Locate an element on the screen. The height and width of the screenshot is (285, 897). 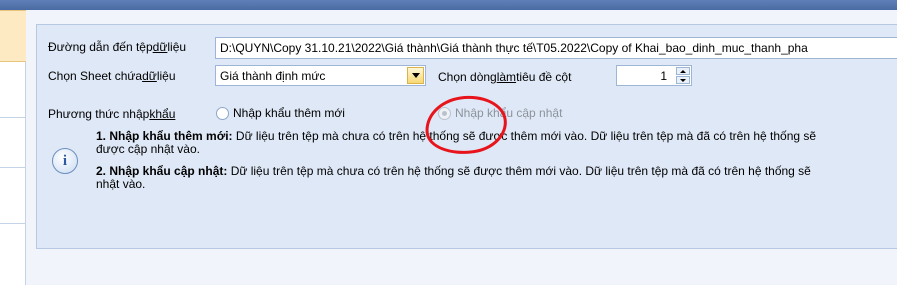
radio-button is located at coordinates (222, 113).